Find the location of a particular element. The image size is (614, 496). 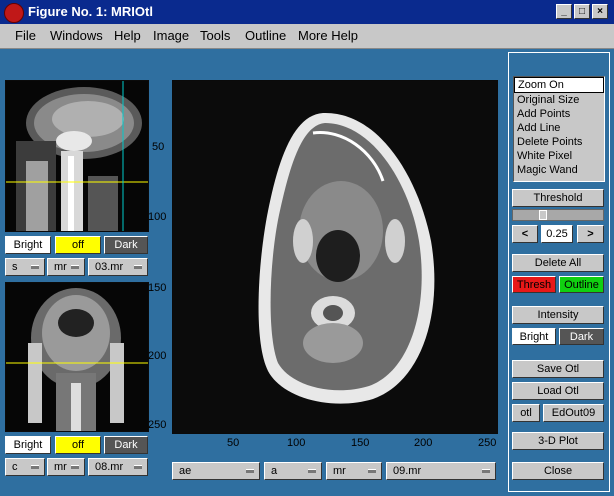

left-y-tick: 250 is located at coordinates (157, 425).